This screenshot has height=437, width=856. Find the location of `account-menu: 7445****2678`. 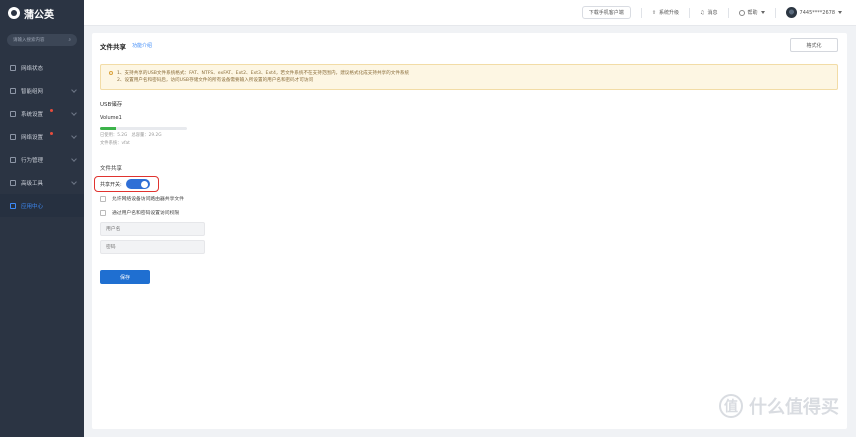

account-menu: 7445****2678 is located at coordinates (813, 12).